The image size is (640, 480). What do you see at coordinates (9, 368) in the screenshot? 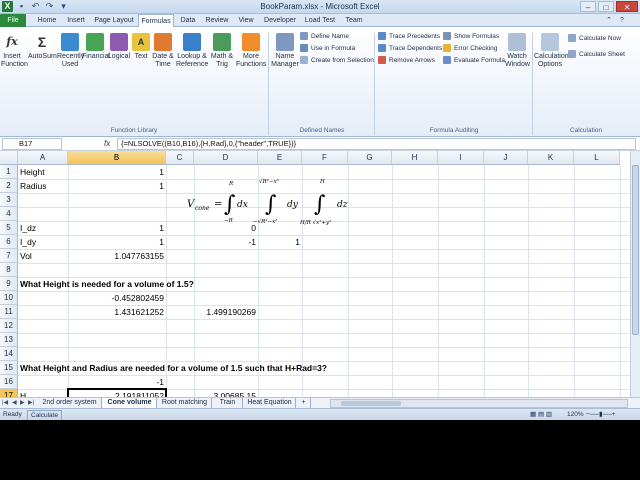
I see `row-header: 15` at bounding box center [9, 368].